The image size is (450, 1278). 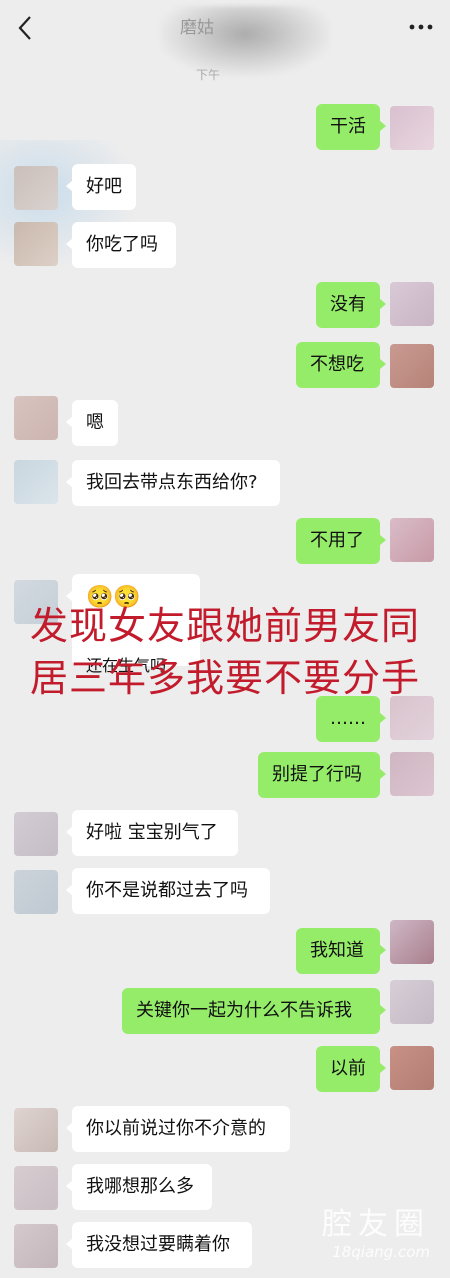 I want to click on message-bubble: 嗯, so click(x=92, y=423).